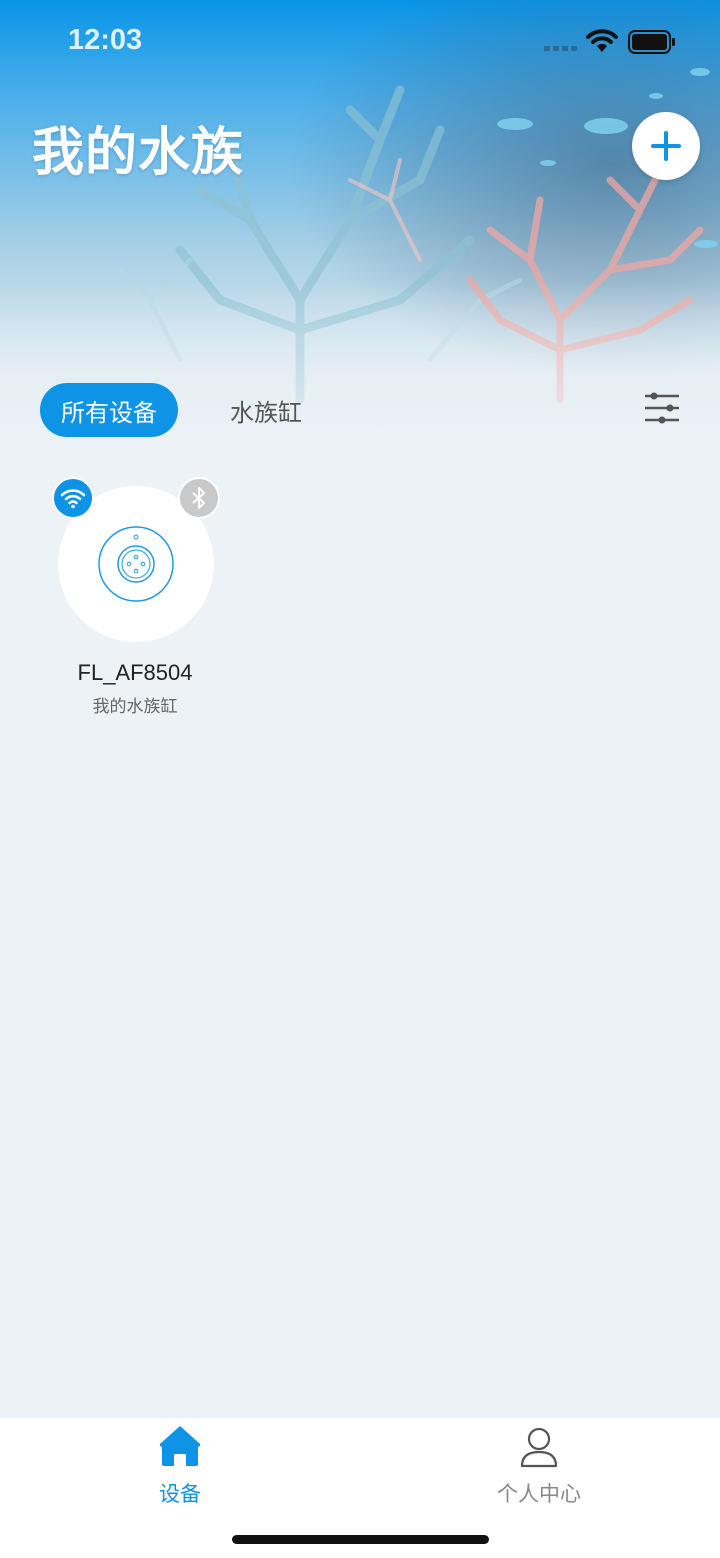 The height and width of the screenshot is (1558, 720). I want to click on bluetooth-badge, so click(199, 498).